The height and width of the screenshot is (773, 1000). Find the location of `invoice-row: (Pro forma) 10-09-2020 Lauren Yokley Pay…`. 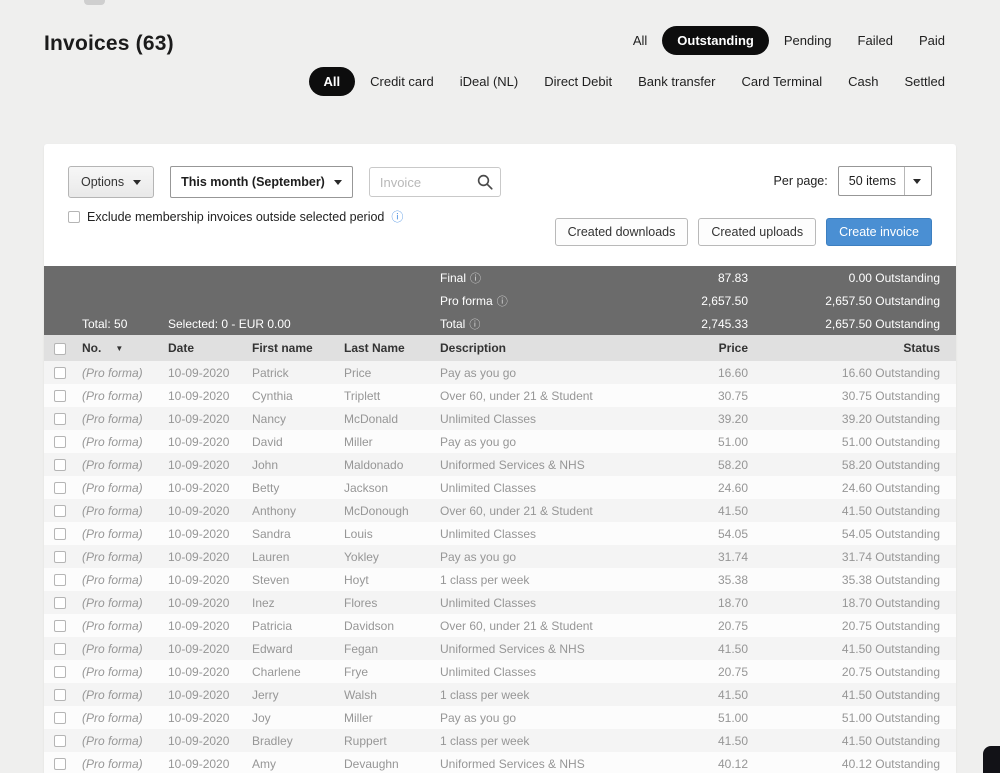

invoice-row: (Pro forma) 10-09-2020 Lauren Yokley Pay… is located at coordinates (500, 556).